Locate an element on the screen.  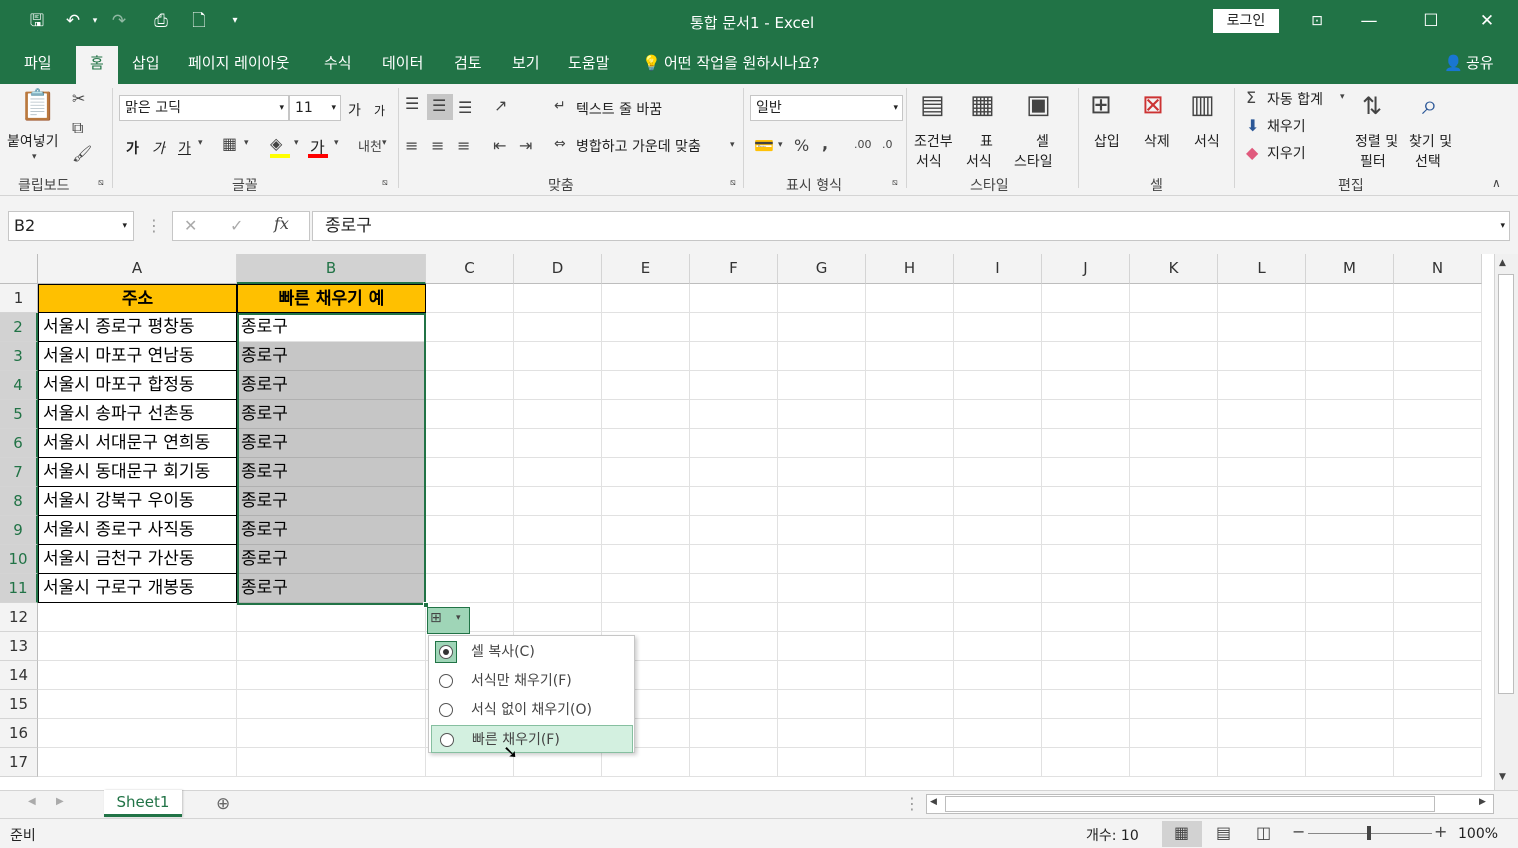
wrap-text-button: 텍스트 줄 바꿈 is located at coordinates (619, 109).